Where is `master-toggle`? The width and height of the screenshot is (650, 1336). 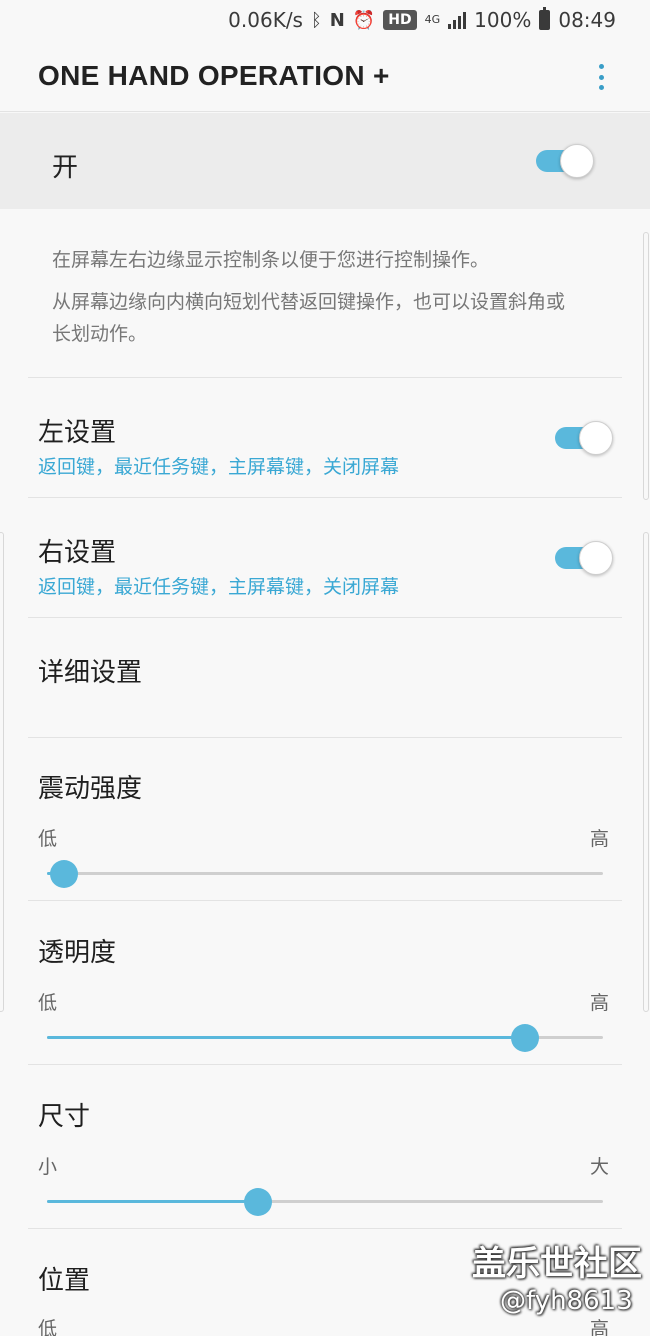 master-toggle is located at coordinates (566, 161).